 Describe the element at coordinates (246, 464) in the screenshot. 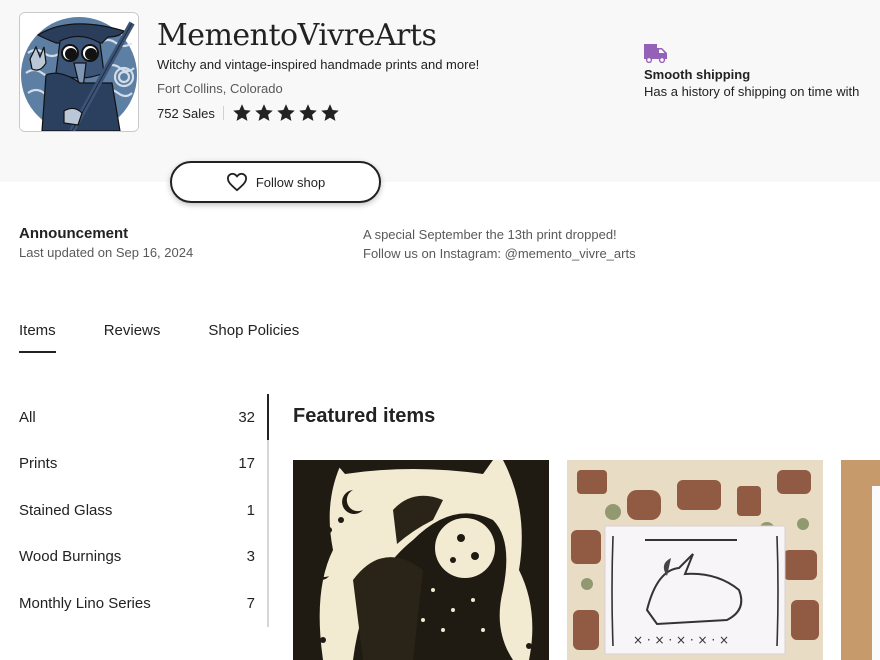

I see `section-count: 17` at that location.